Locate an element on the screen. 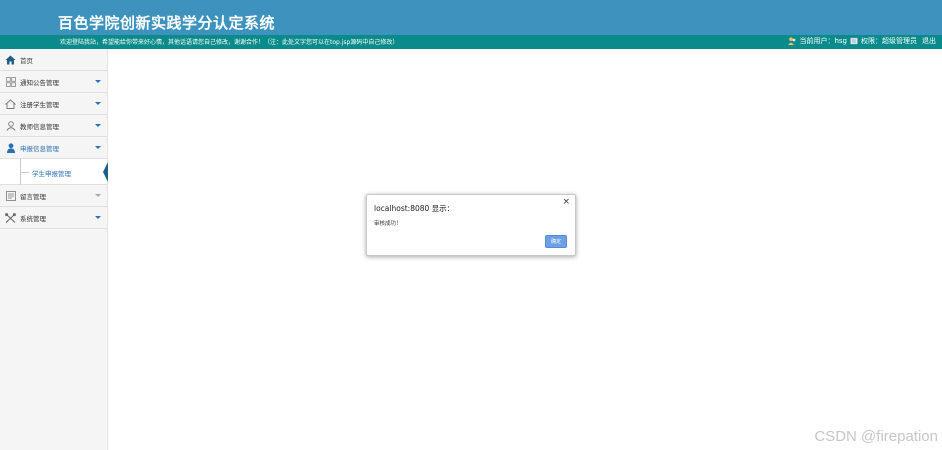 The image size is (942, 450). sidebar-item-notices: 通知公告管理 is located at coordinates (53, 82).